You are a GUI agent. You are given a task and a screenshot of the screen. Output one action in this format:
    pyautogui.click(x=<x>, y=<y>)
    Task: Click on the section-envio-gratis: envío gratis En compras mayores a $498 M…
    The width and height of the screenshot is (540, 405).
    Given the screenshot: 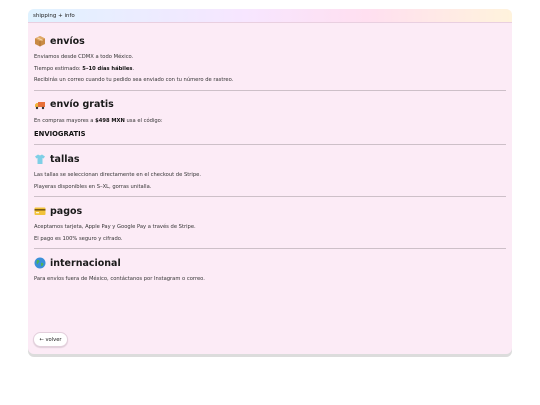 What is the action you would take?
    pyautogui.click(x=270, y=118)
    